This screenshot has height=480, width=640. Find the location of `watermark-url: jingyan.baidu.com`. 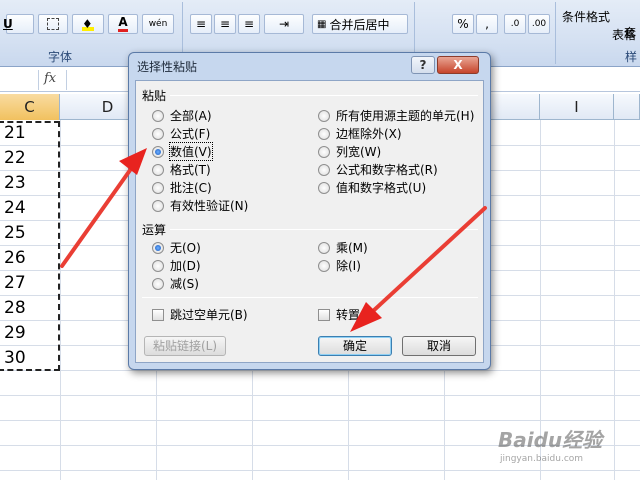

watermark-url: jingyan.baidu.com is located at coordinates (542, 459).